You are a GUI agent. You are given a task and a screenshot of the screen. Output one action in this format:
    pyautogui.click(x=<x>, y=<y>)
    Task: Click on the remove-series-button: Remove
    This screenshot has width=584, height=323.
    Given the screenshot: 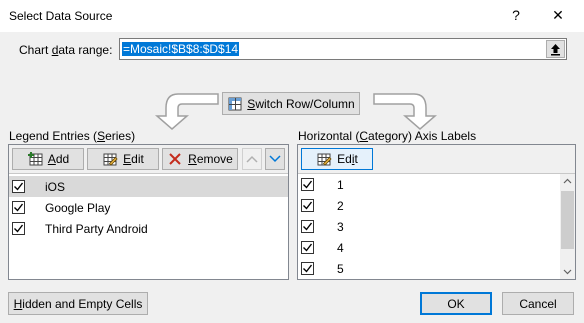 What is the action you would take?
    pyautogui.click(x=200, y=159)
    